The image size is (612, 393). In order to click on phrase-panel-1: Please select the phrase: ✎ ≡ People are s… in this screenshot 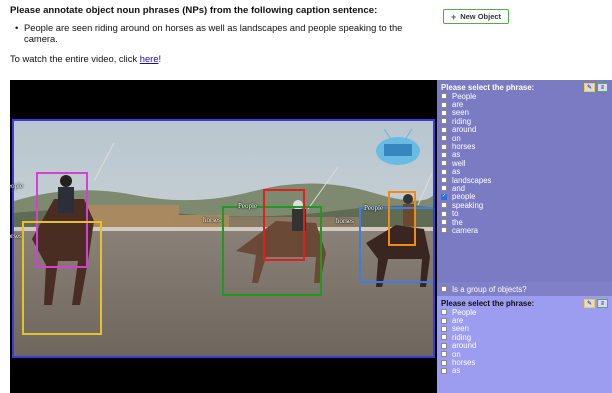, I will do `click(524, 181)`.